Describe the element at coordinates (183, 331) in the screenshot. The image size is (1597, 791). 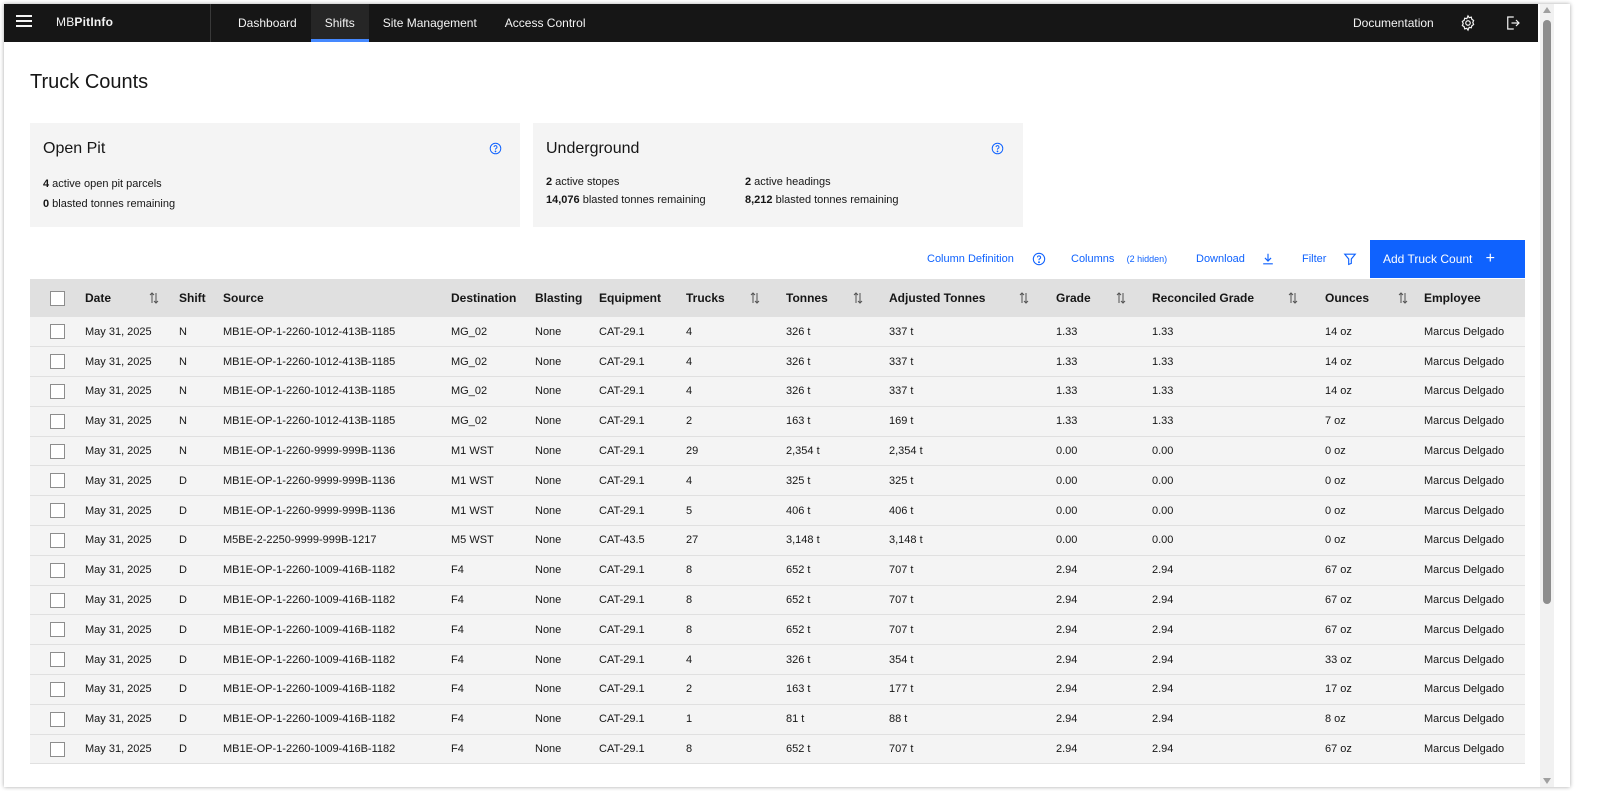
I see `cell-shift: N` at that location.